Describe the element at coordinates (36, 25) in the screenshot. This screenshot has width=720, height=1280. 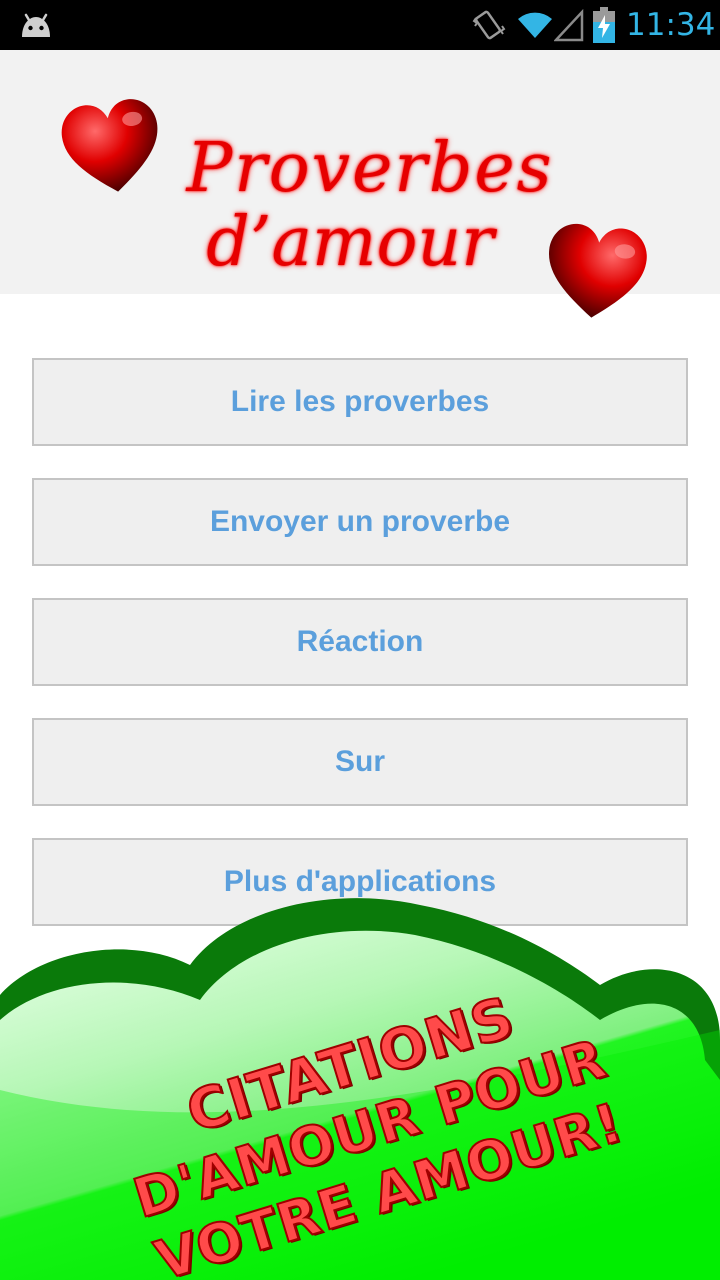
I see `android-icon` at that location.